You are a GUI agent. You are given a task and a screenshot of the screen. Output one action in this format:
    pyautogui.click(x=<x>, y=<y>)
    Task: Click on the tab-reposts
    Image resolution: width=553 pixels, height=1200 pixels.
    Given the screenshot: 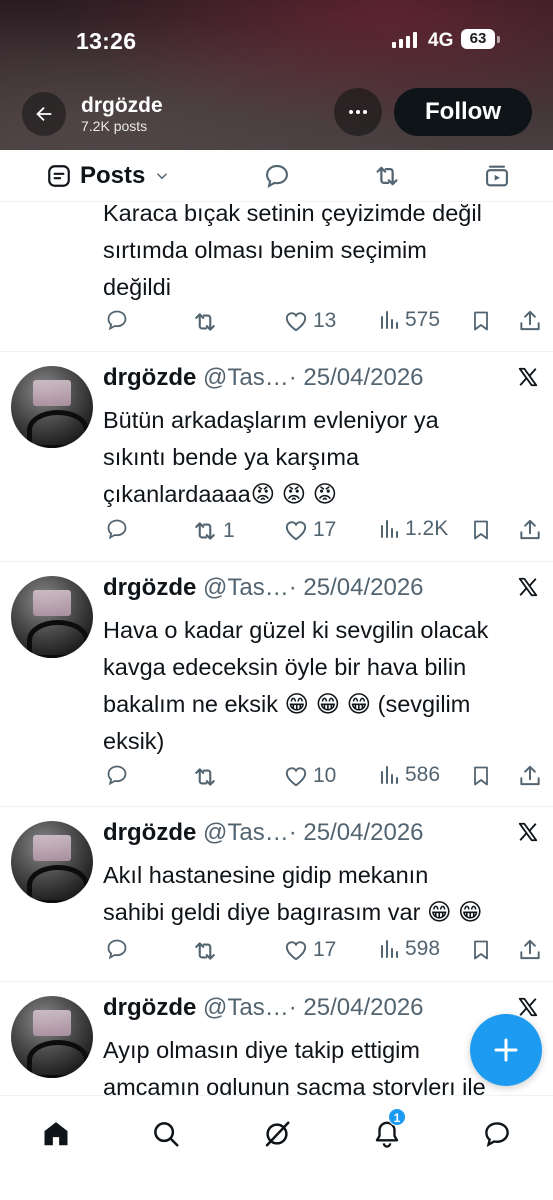 What is the action you would take?
    pyautogui.click(x=387, y=176)
    